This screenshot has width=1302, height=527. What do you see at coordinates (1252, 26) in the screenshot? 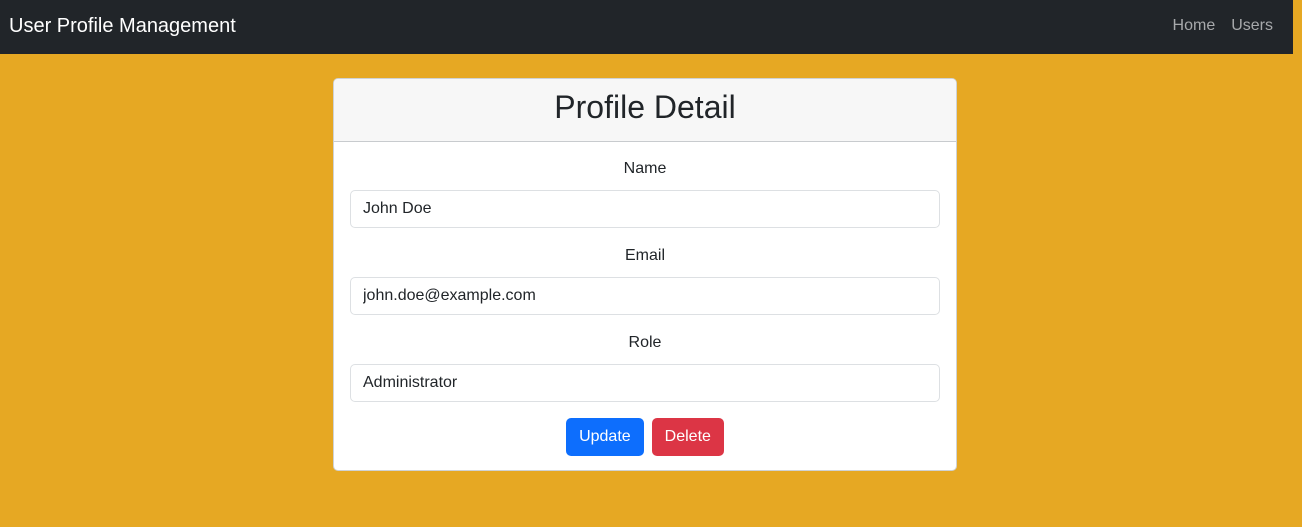
I see `nav-link-users: Users` at bounding box center [1252, 26].